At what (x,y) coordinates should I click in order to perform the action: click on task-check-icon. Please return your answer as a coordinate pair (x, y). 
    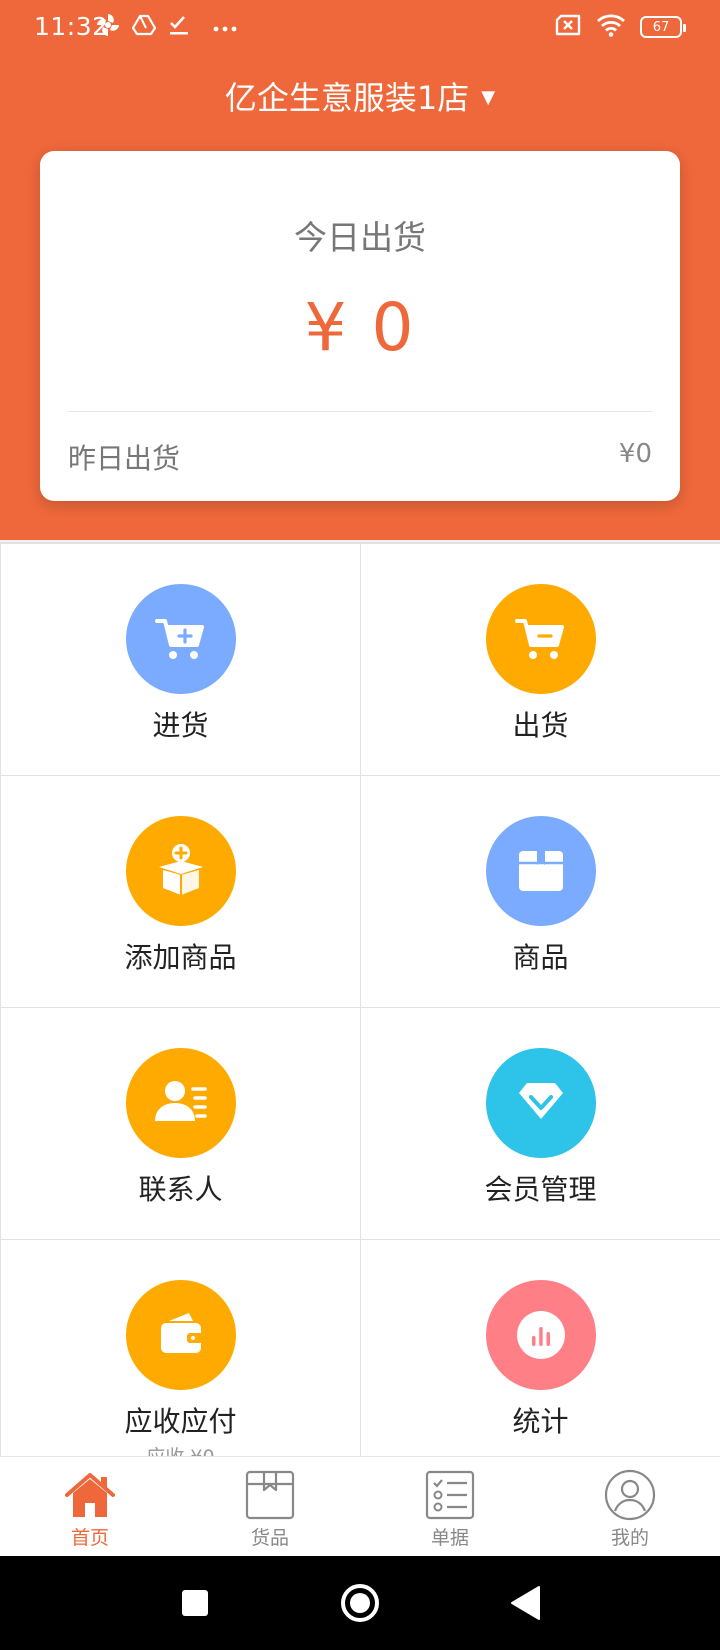
    Looking at the image, I should click on (179, 27).